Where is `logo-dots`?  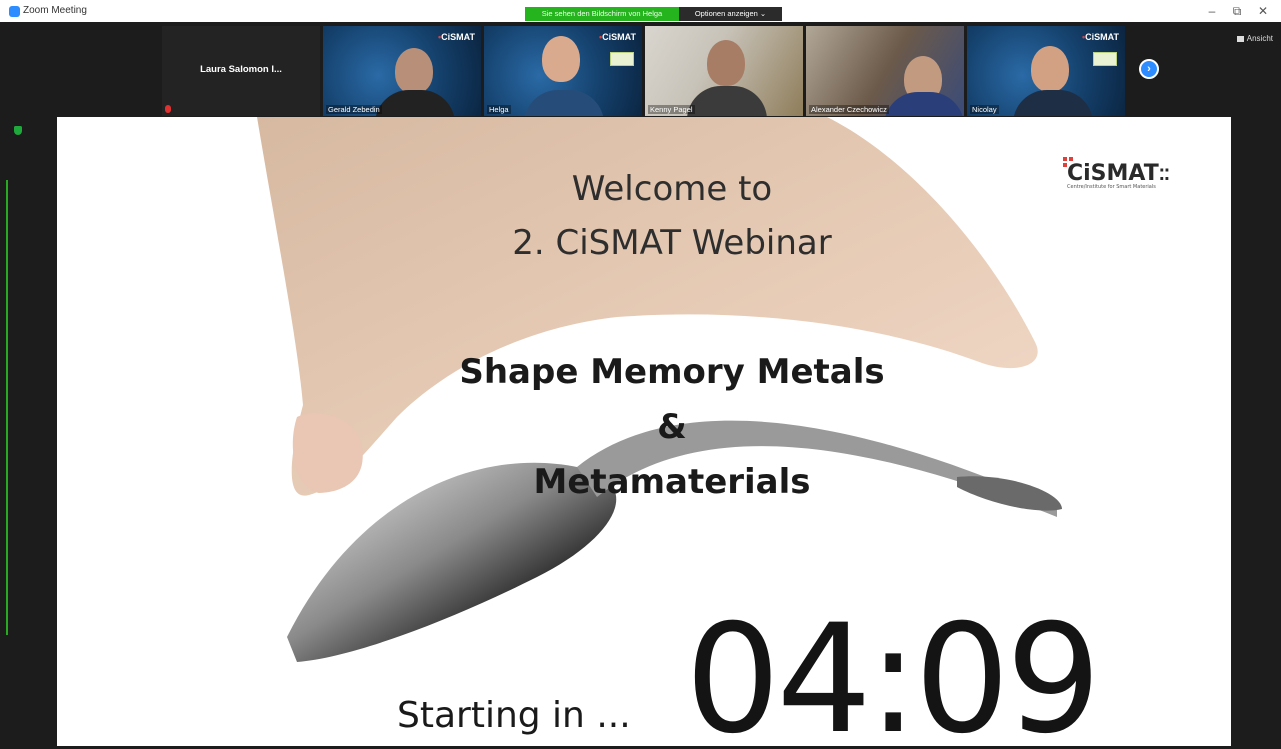
logo-dots is located at coordinates (1068, 162).